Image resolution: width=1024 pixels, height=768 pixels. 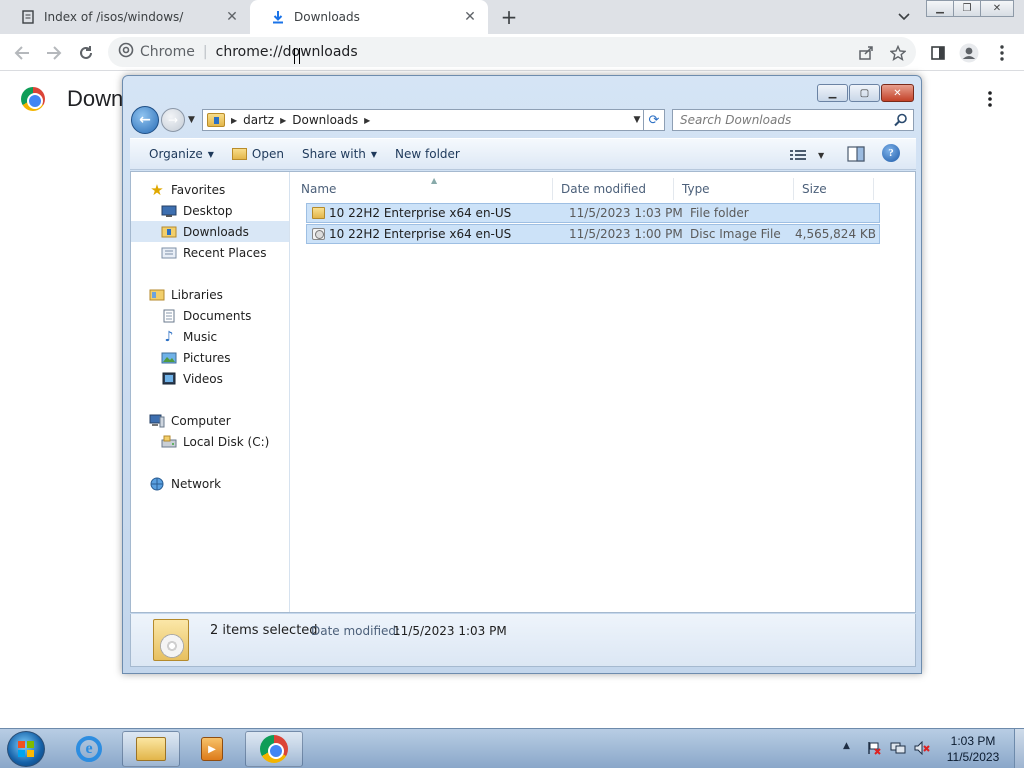 I want to click on action-center-flag-icon, so click(x=874, y=748).